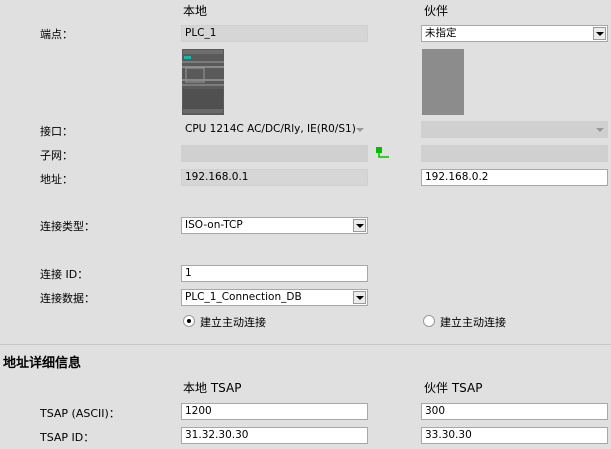  Describe the element at coordinates (56, 155) in the screenshot. I see `subnet-label: 子网：` at that location.